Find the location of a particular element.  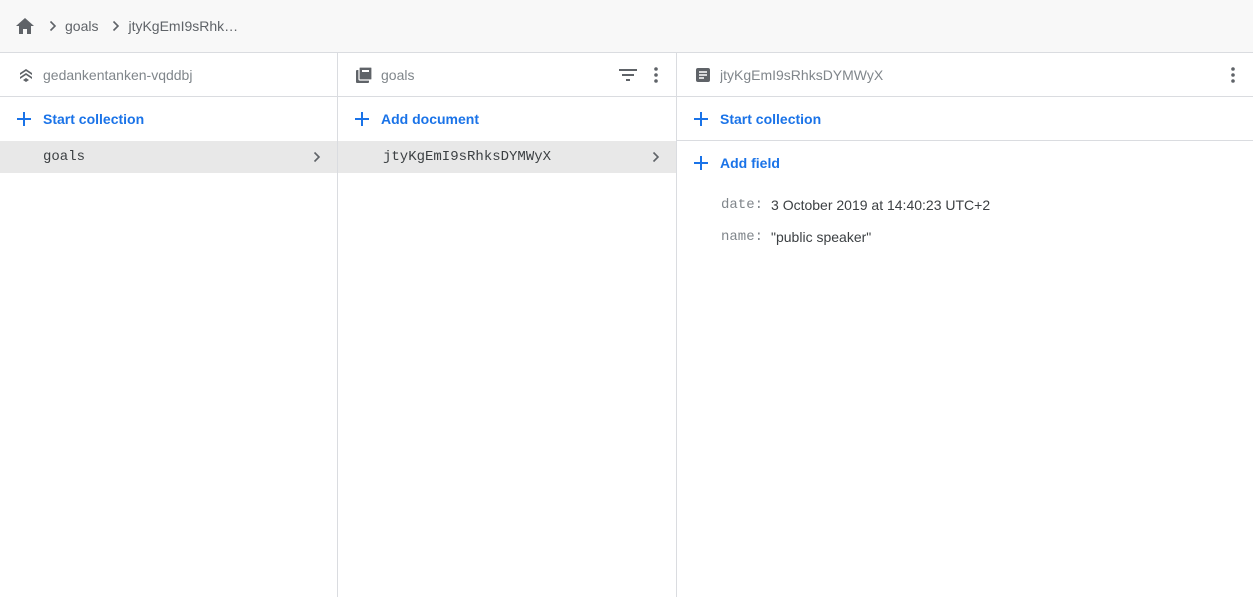

home-icon is located at coordinates (25, 26).